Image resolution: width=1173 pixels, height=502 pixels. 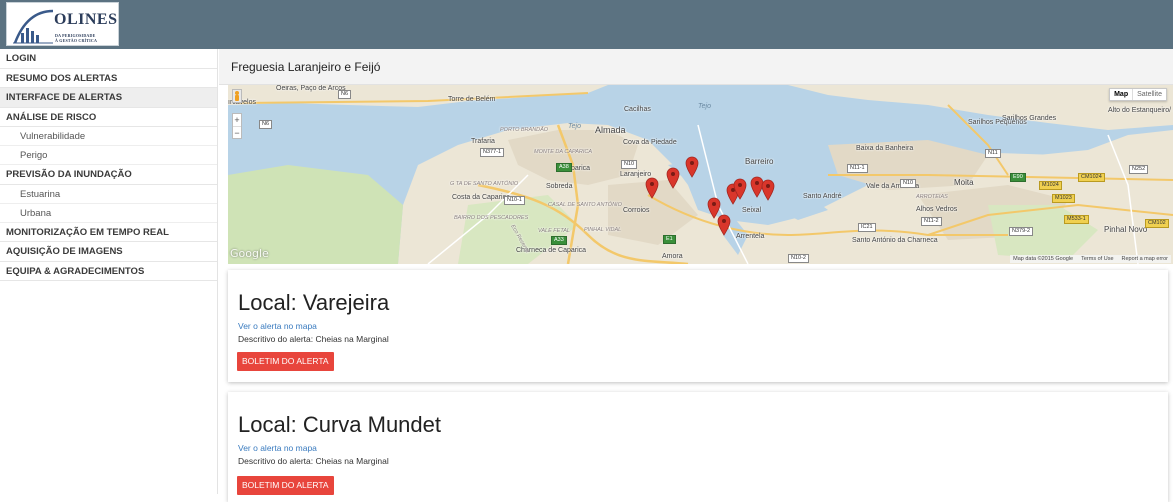 I want to click on road-shield-n10: N10, so click(x=629, y=164).